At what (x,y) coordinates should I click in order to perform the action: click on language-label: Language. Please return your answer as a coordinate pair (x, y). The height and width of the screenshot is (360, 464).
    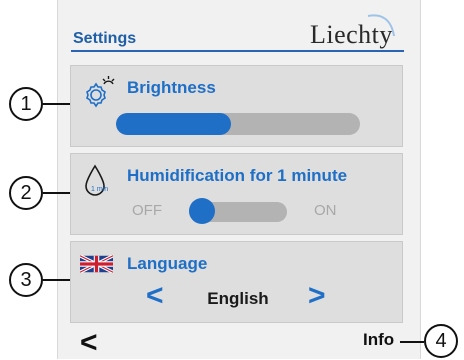
    Looking at the image, I should click on (167, 263).